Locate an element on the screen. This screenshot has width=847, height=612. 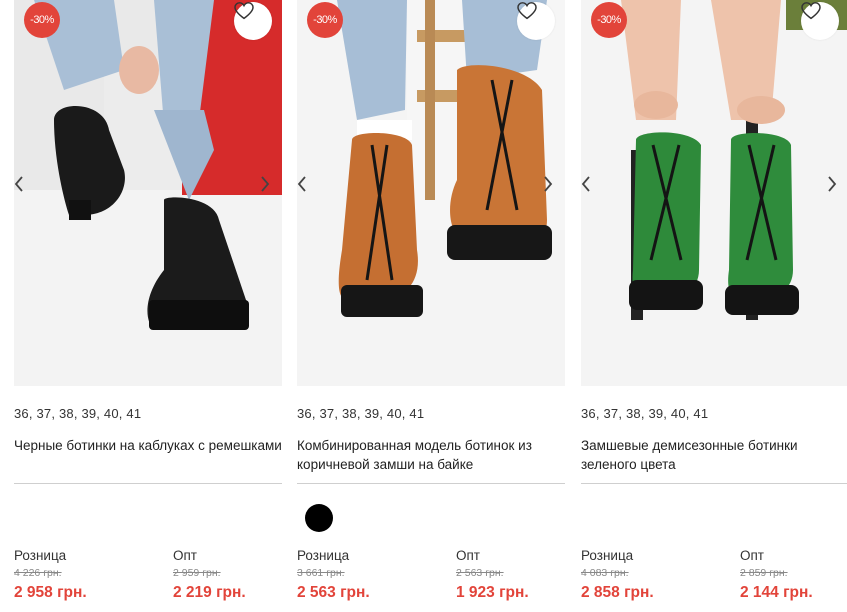
wholesale-new-price: 2 144 грн. is located at coordinates (776, 592).